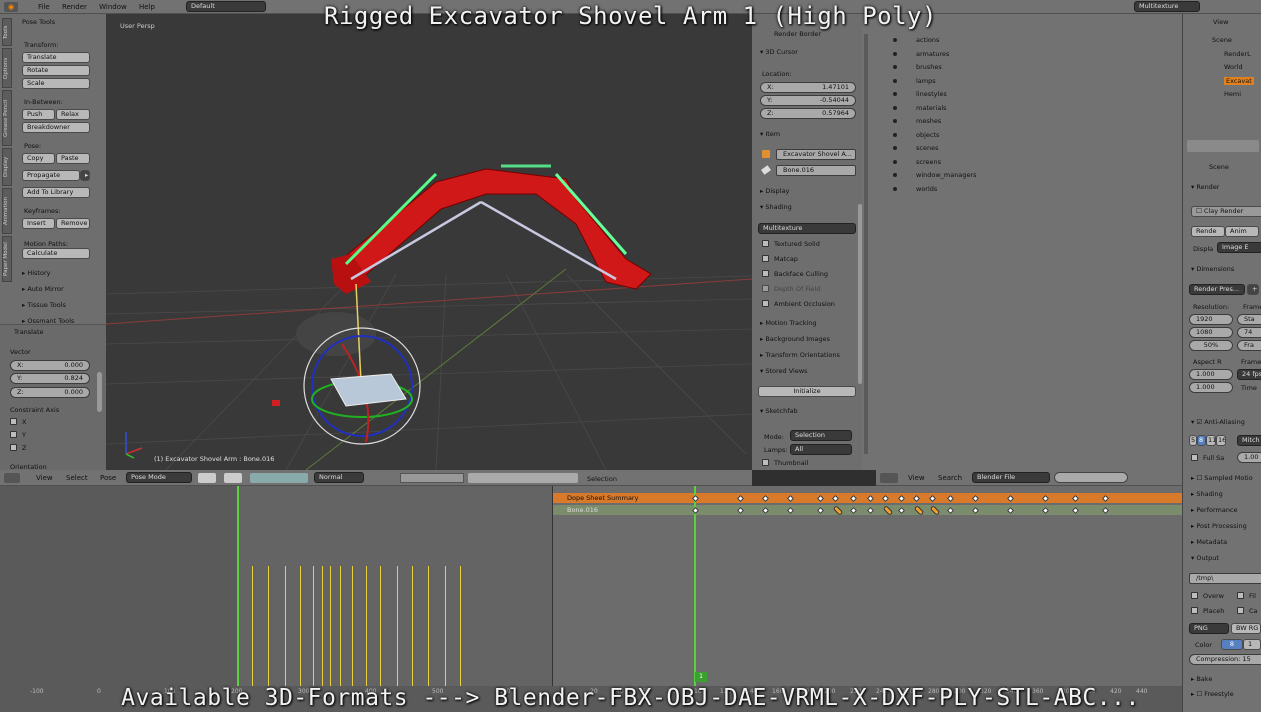 The width and height of the screenshot is (1261, 712). What do you see at coordinates (7, 118) in the screenshot?
I see `tab-grease-pencil: Grease Pencil` at bounding box center [7, 118].